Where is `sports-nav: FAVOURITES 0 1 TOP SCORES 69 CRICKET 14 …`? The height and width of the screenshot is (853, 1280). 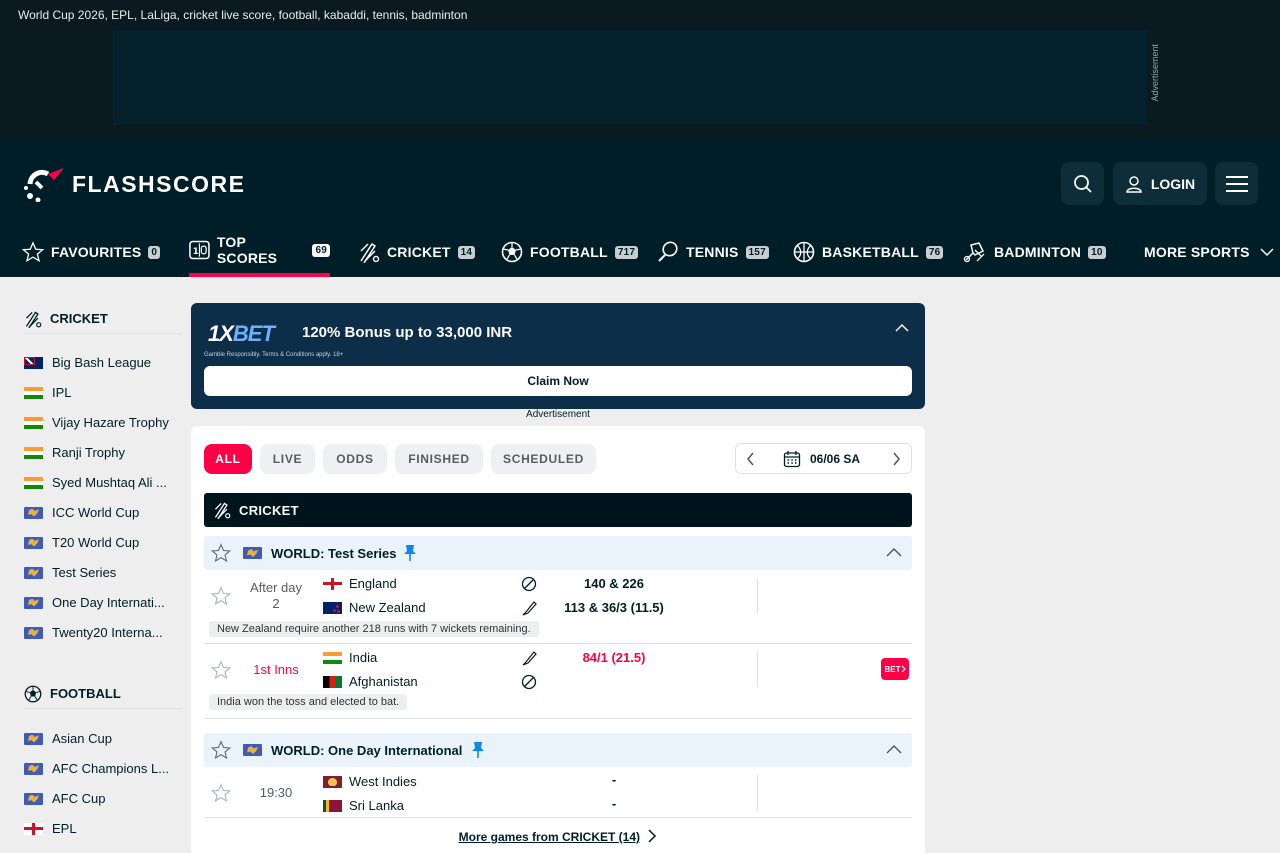
sports-nav: FAVOURITES 0 1 TOP SCORES 69 CRICKET 14 … is located at coordinates (640, 252).